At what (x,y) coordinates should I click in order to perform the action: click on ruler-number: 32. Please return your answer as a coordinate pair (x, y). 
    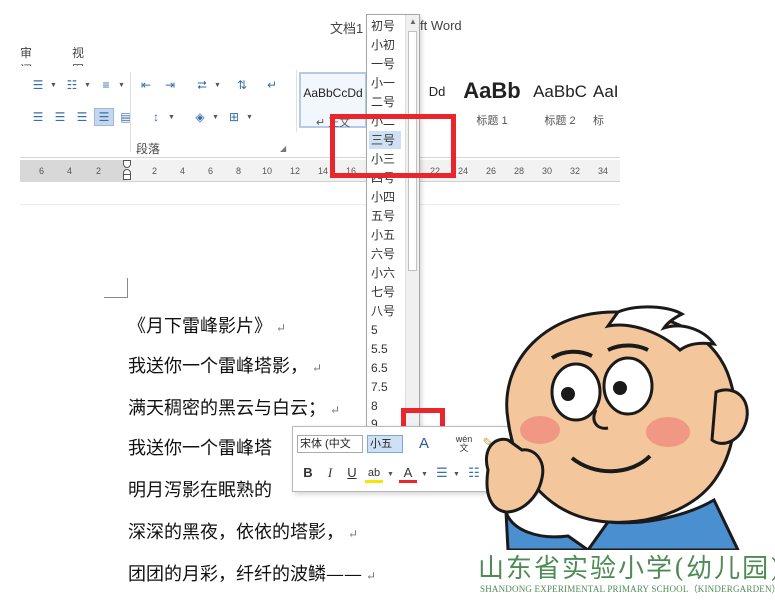
    Looking at the image, I should click on (575, 171).